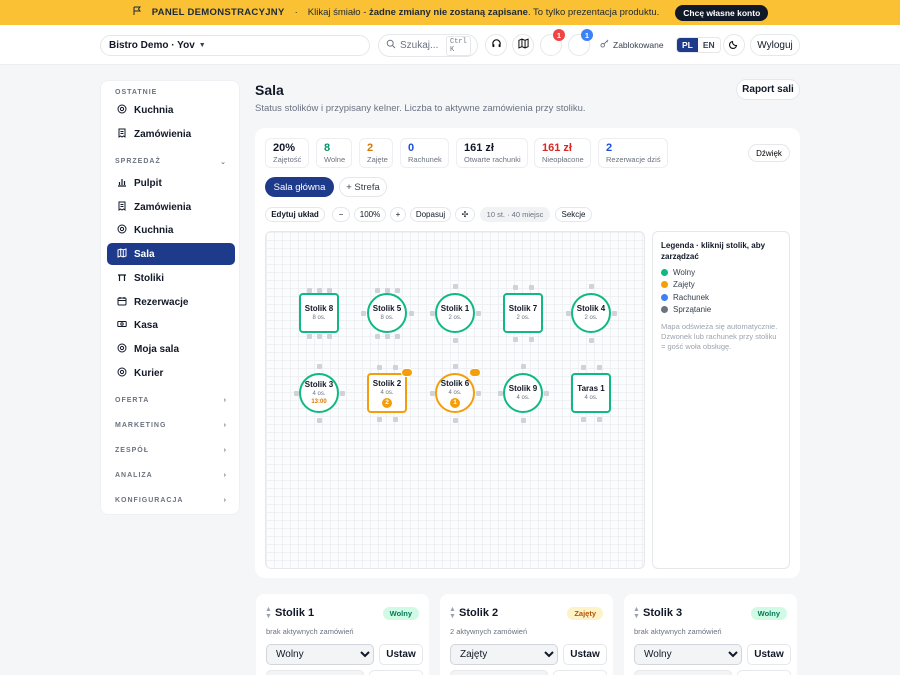  Describe the element at coordinates (769, 153) in the screenshot. I see `sound-button: Dźwięk` at that location.